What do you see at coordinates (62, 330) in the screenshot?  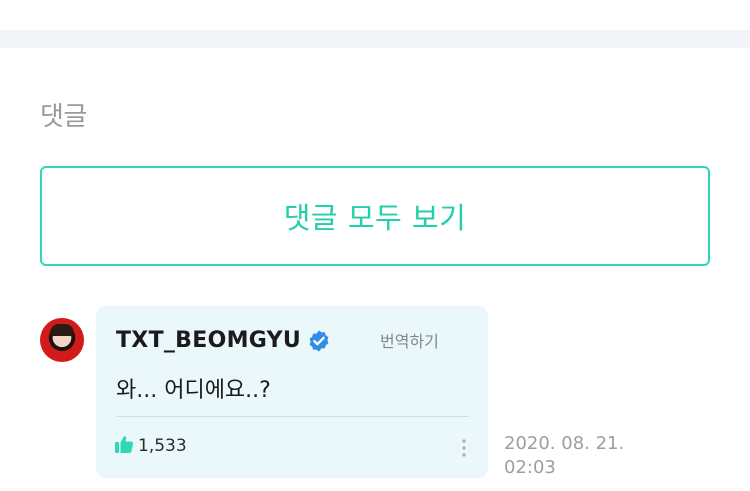 I see `avatar-hair` at bounding box center [62, 330].